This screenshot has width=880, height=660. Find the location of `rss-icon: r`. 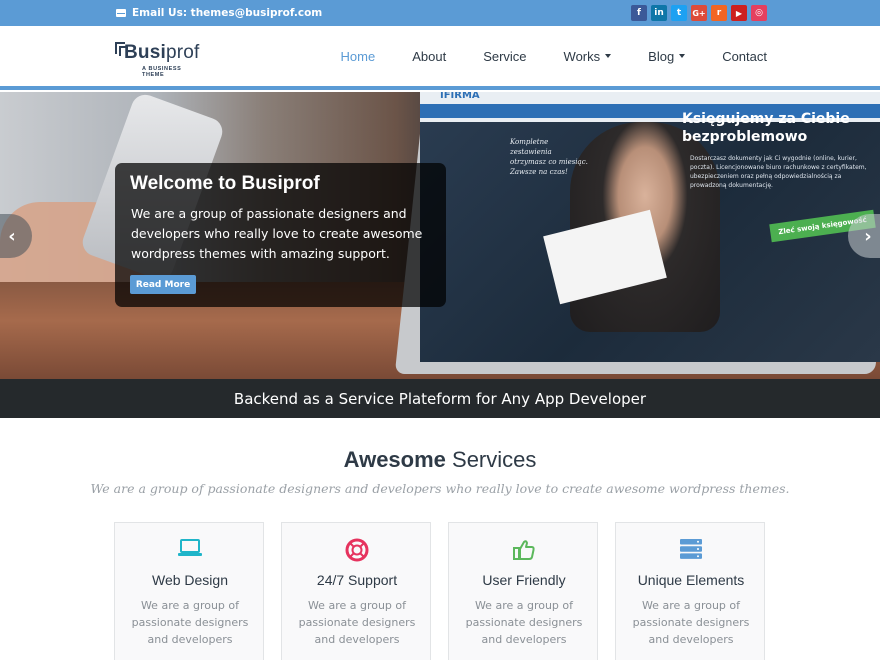

rss-icon: r is located at coordinates (719, 13).